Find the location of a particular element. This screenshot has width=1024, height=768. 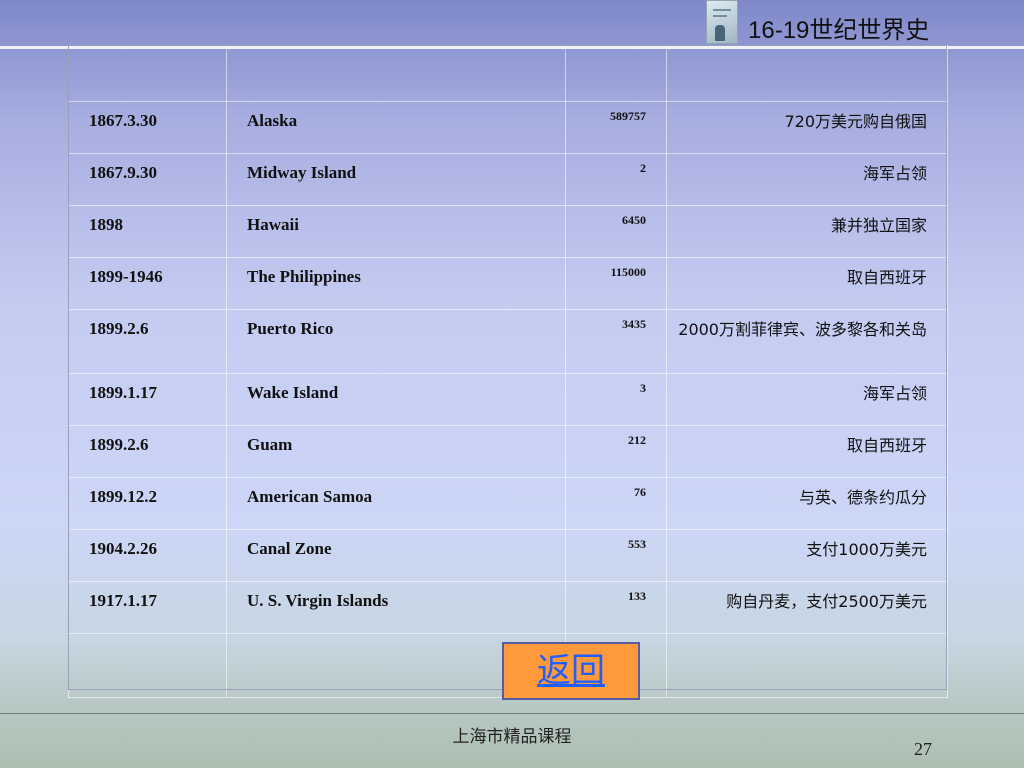

note-cell: 兼并独立国家 is located at coordinates (807, 231).